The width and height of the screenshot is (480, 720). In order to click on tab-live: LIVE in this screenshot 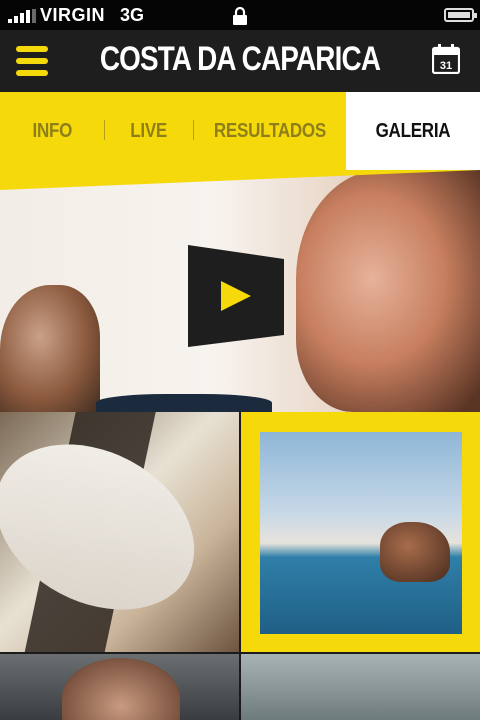, I will do `click(149, 131)`.